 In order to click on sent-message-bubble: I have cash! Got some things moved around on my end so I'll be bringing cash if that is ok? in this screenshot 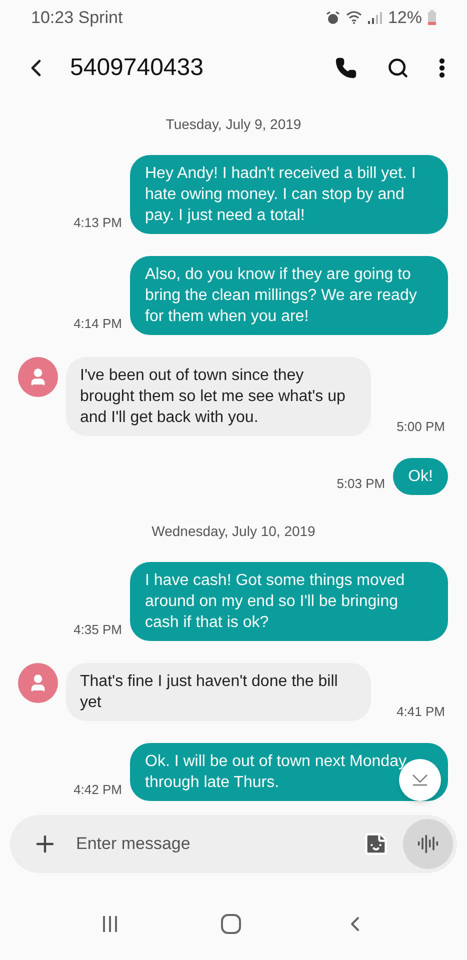, I will do `click(289, 601)`.